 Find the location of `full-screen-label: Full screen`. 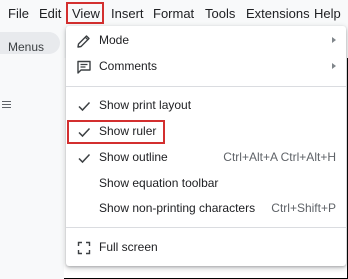

full-screen-label: Full screen is located at coordinates (128, 247).